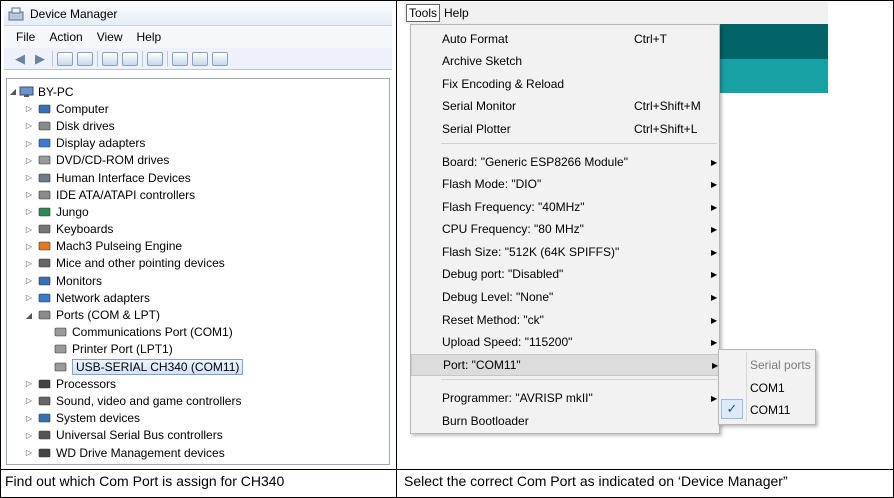 Image resolution: width=894 pixels, height=498 pixels. Describe the element at coordinates (198, 246) in the screenshot. I see `tree-category-item: ▷ Mach3 Pulseing Engine` at that location.